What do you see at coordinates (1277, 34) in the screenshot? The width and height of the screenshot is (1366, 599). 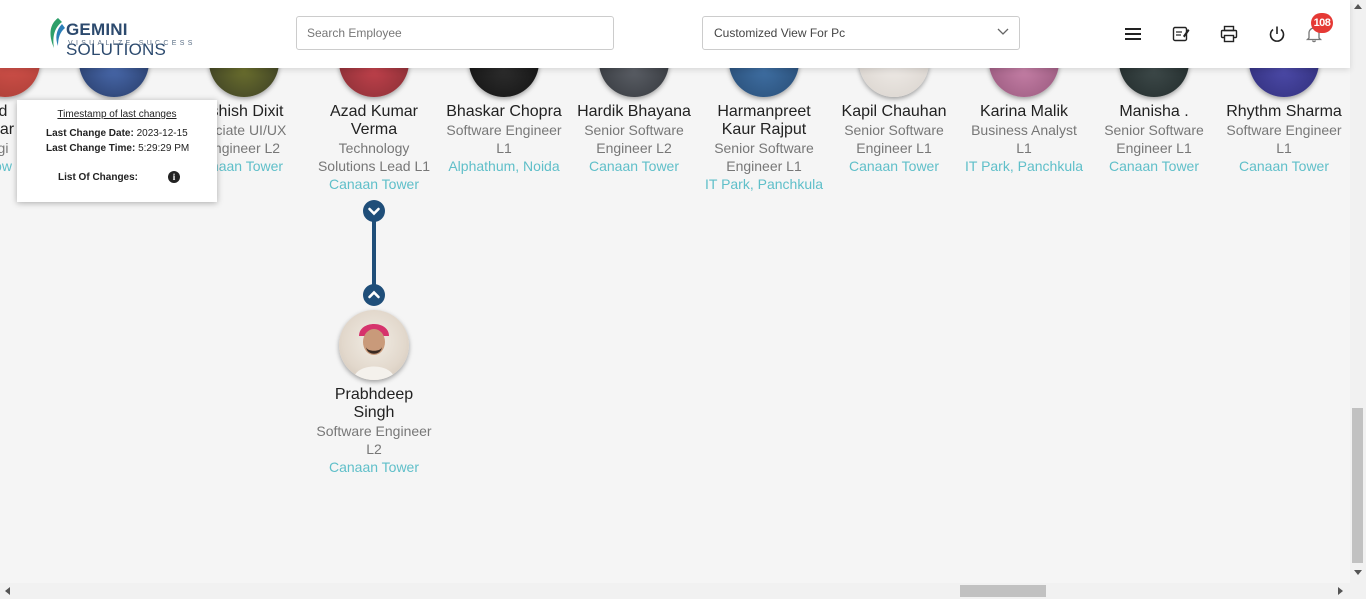 I see `power-icon` at bounding box center [1277, 34].